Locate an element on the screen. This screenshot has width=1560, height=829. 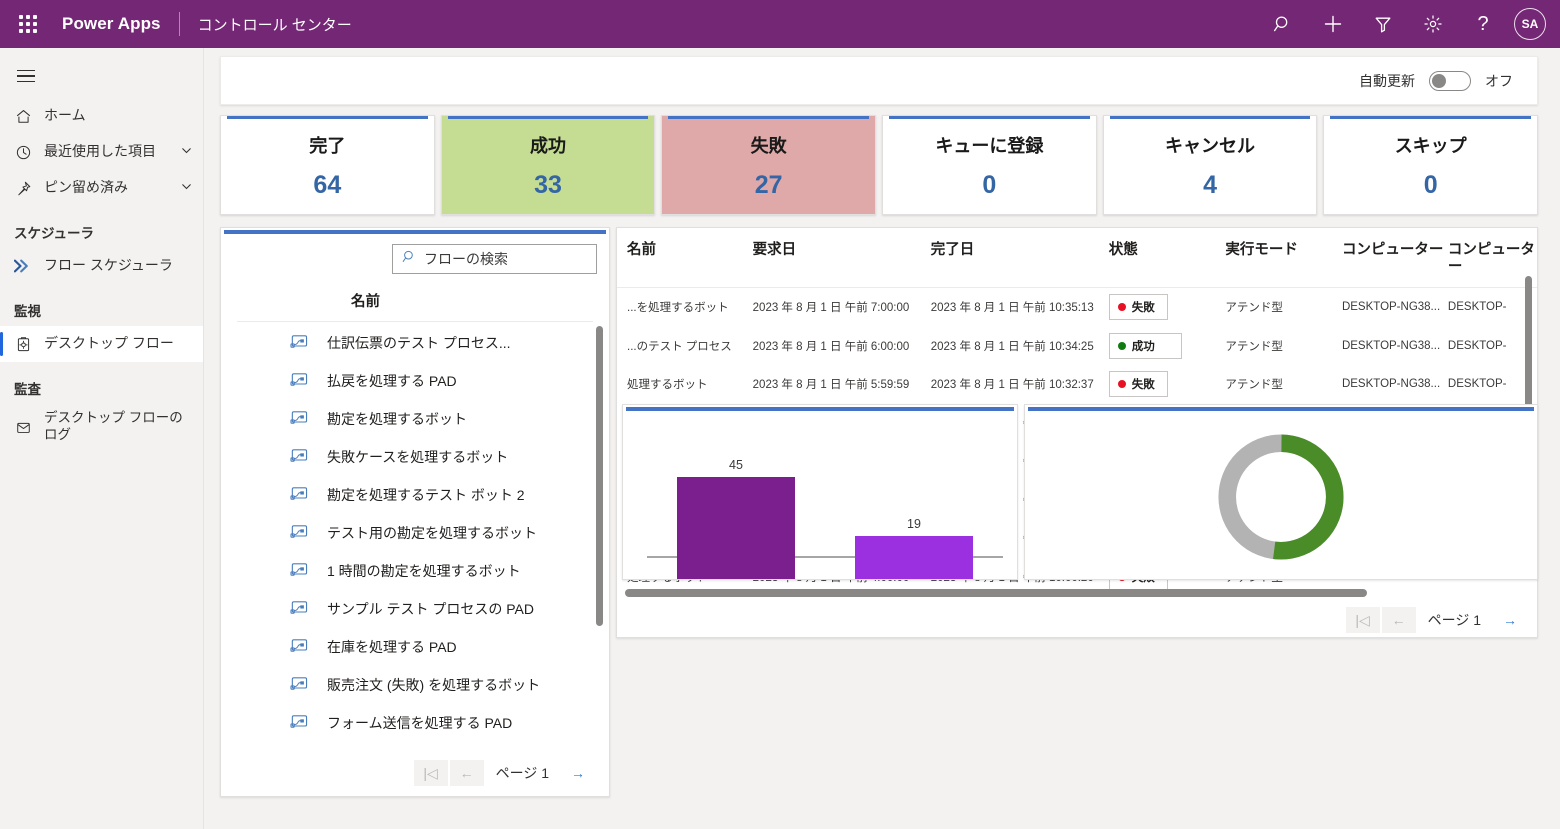
bar-rect is located at coordinates (914, 557).